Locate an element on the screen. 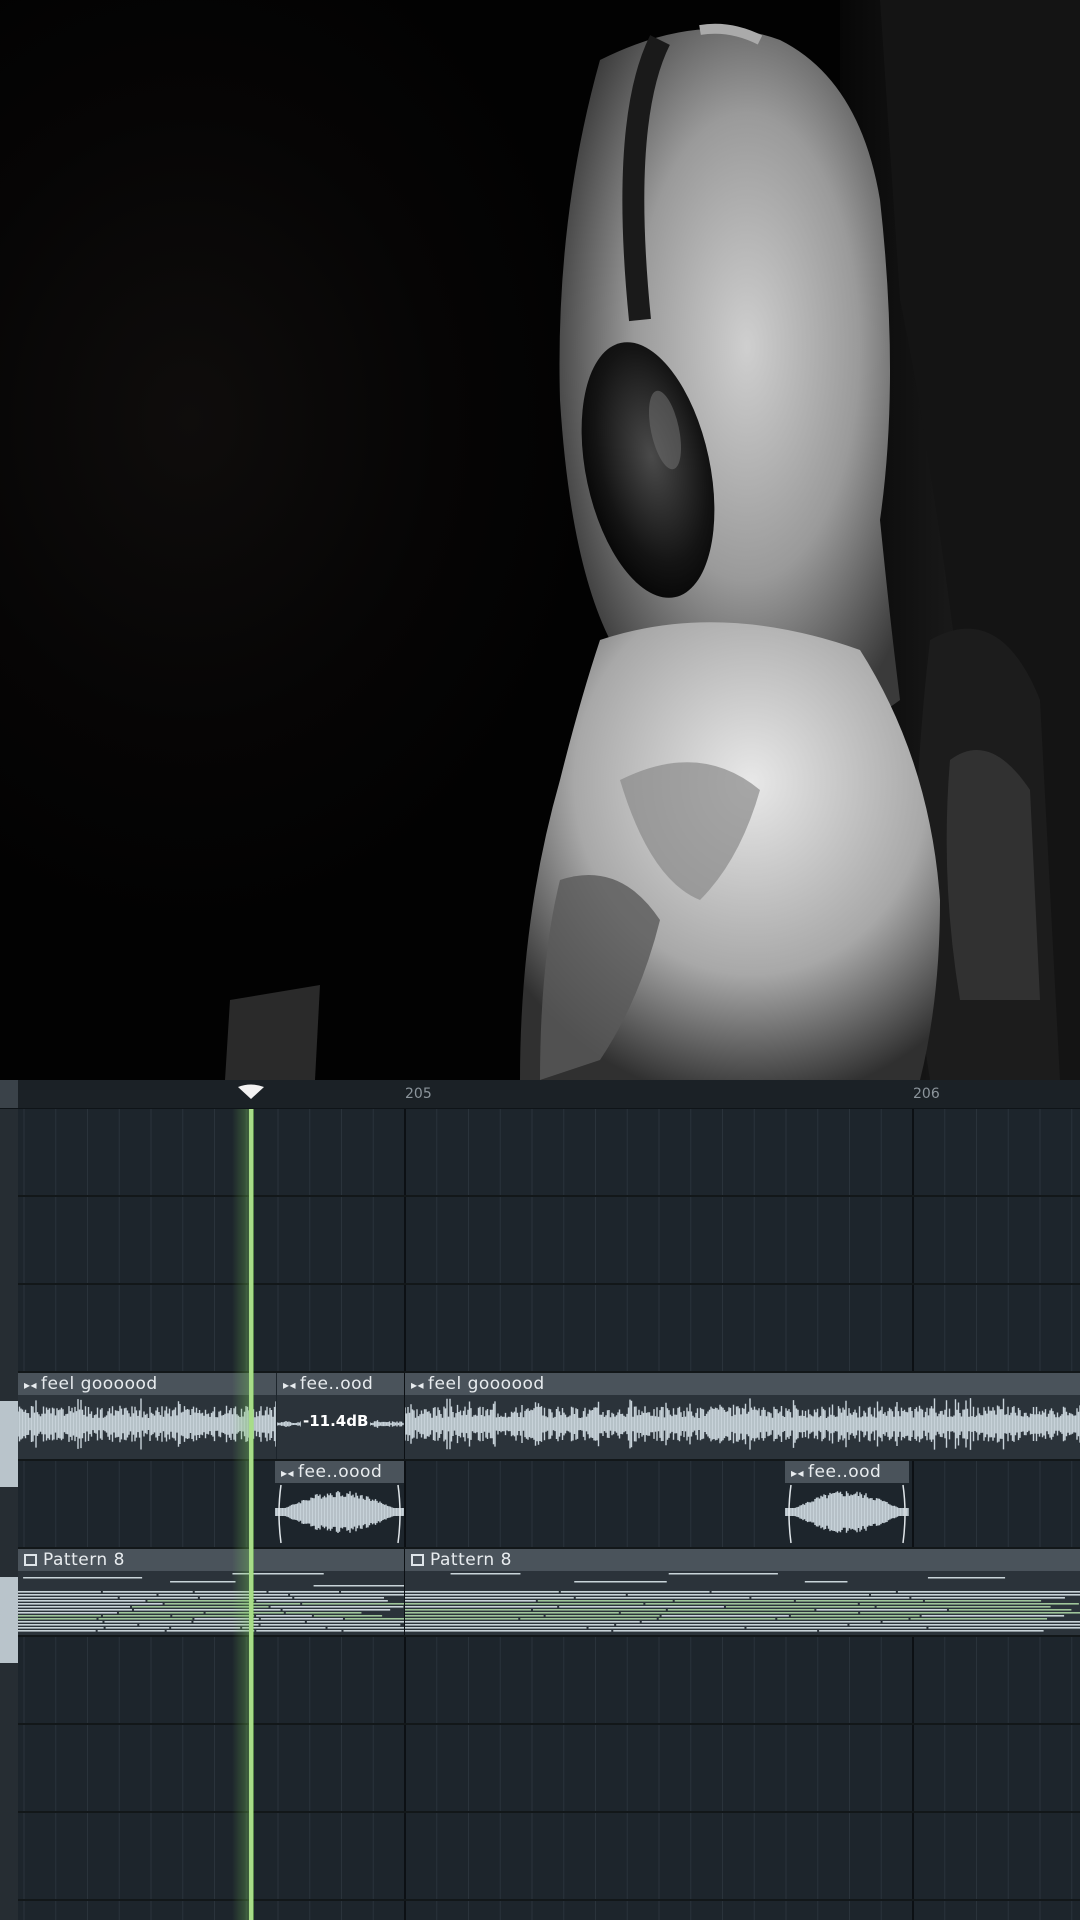  timeline-ruler: 205 206 is located at coordinates (540, 1094).